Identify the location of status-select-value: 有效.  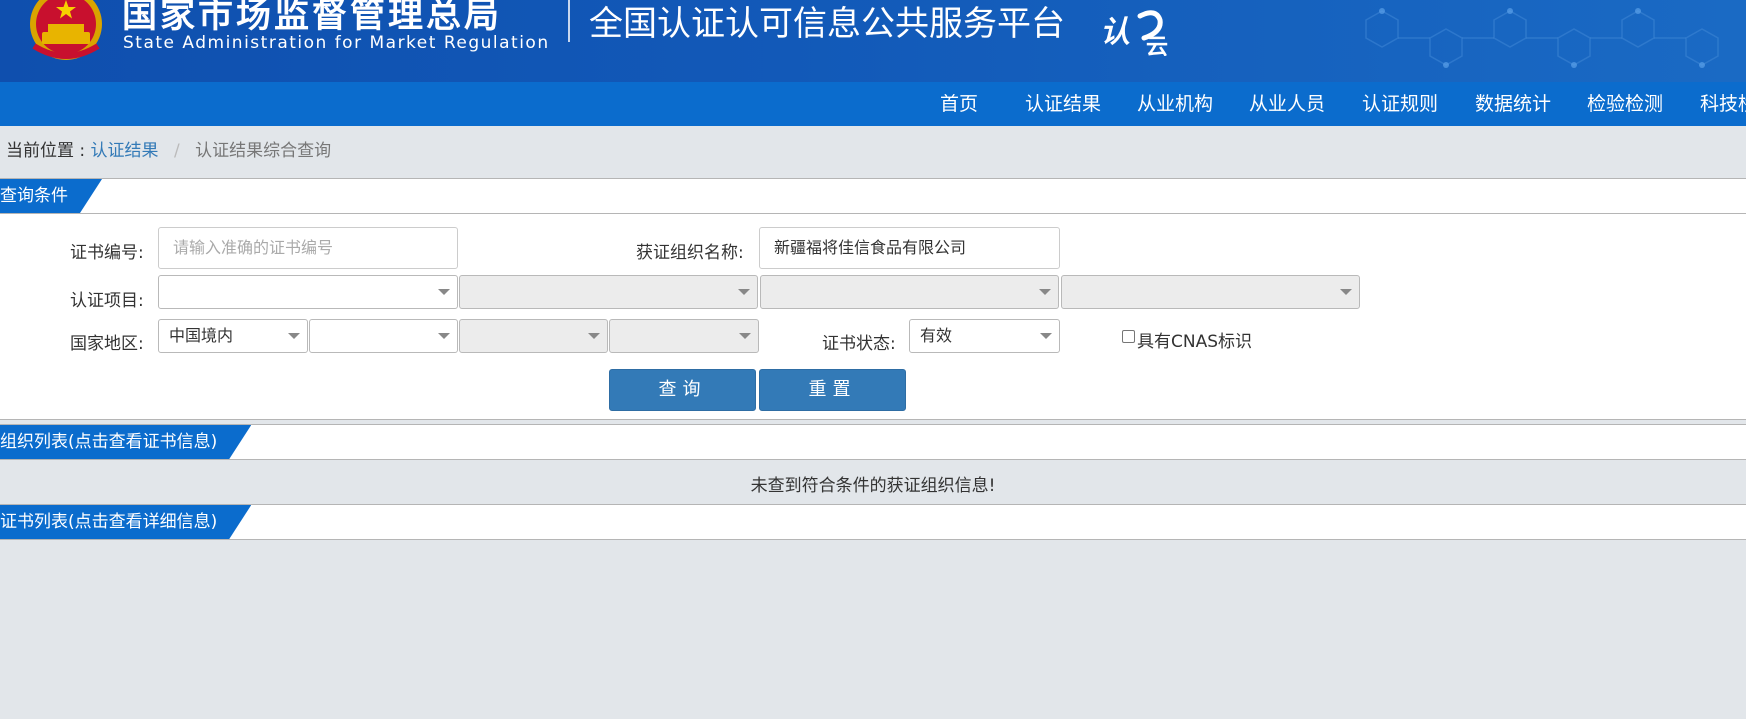
(936, 335).